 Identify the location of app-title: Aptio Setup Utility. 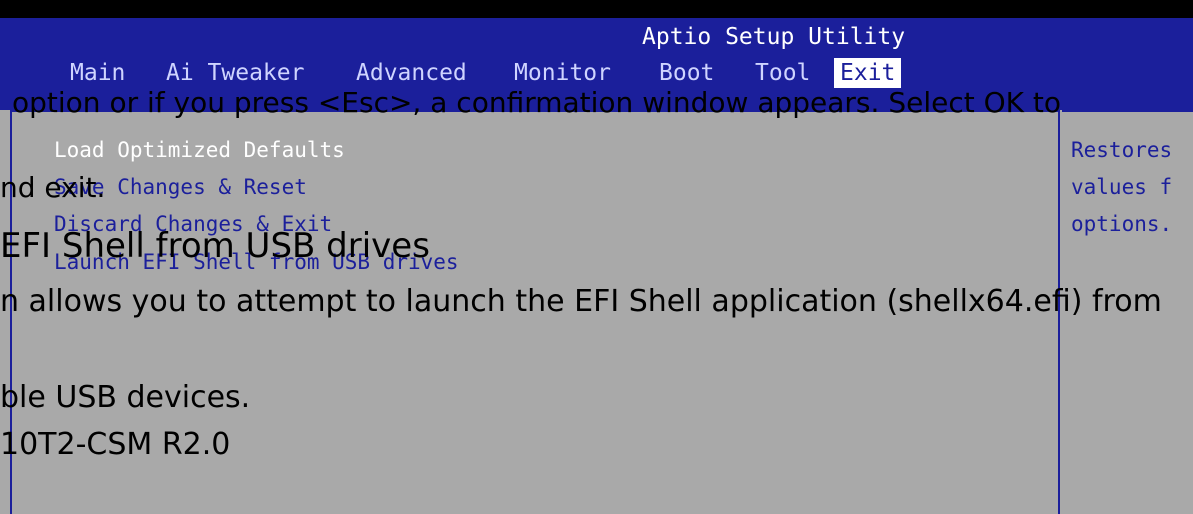
(774, 37).